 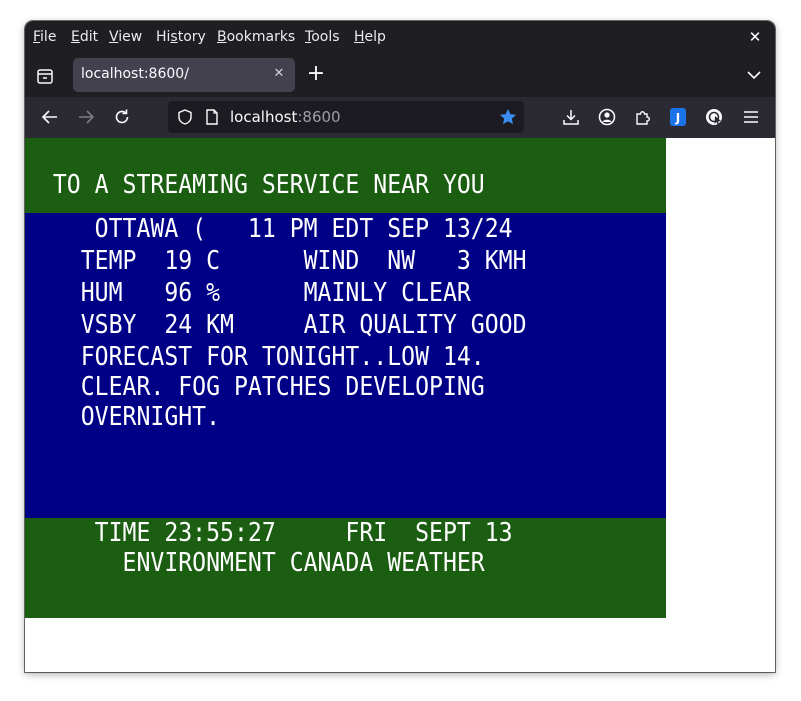 What do you see at coordinates (276, 261) in the screenshot?
I see `temp-wind-line: TEMP 19 C WIND NW 3 KMH` at bounding box center [276, 261].